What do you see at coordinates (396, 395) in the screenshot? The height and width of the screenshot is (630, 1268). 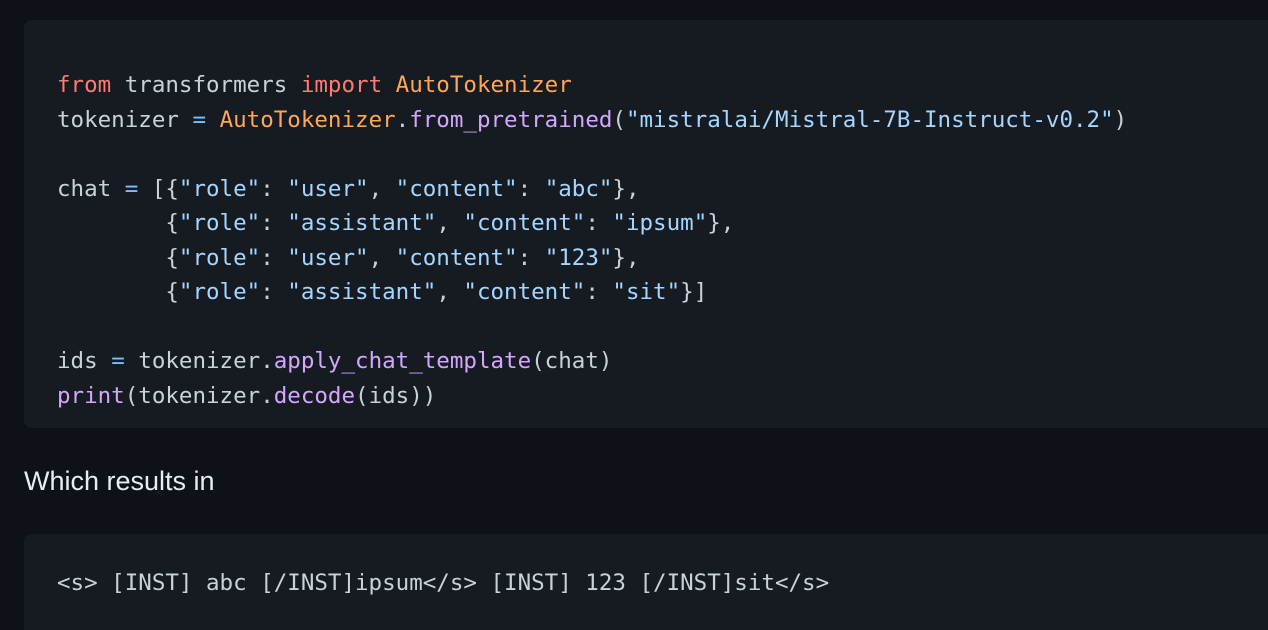 I see `code-token: (ids))` at bounding box center [396, 395].